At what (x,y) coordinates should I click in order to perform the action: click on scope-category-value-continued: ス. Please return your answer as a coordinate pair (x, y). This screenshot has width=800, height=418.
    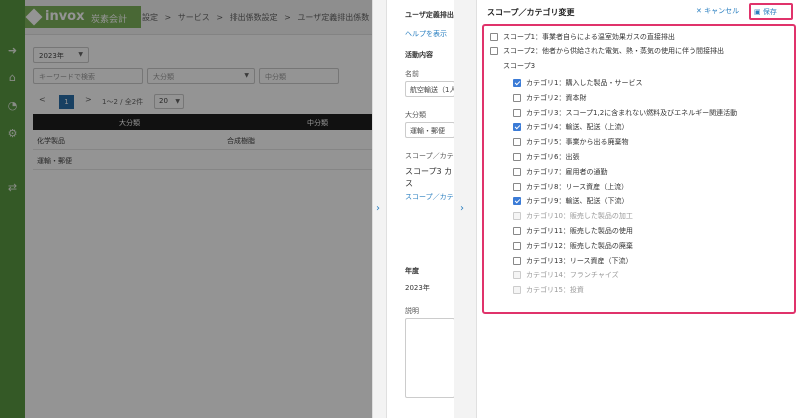
    Looking at the image, I should click on (409, 183).